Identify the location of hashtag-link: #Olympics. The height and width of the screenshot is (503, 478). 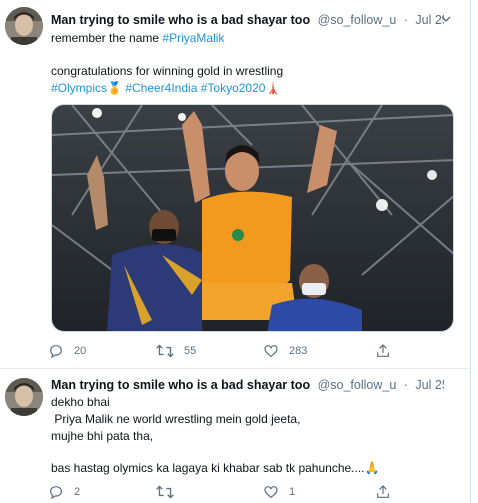
(79, 88).